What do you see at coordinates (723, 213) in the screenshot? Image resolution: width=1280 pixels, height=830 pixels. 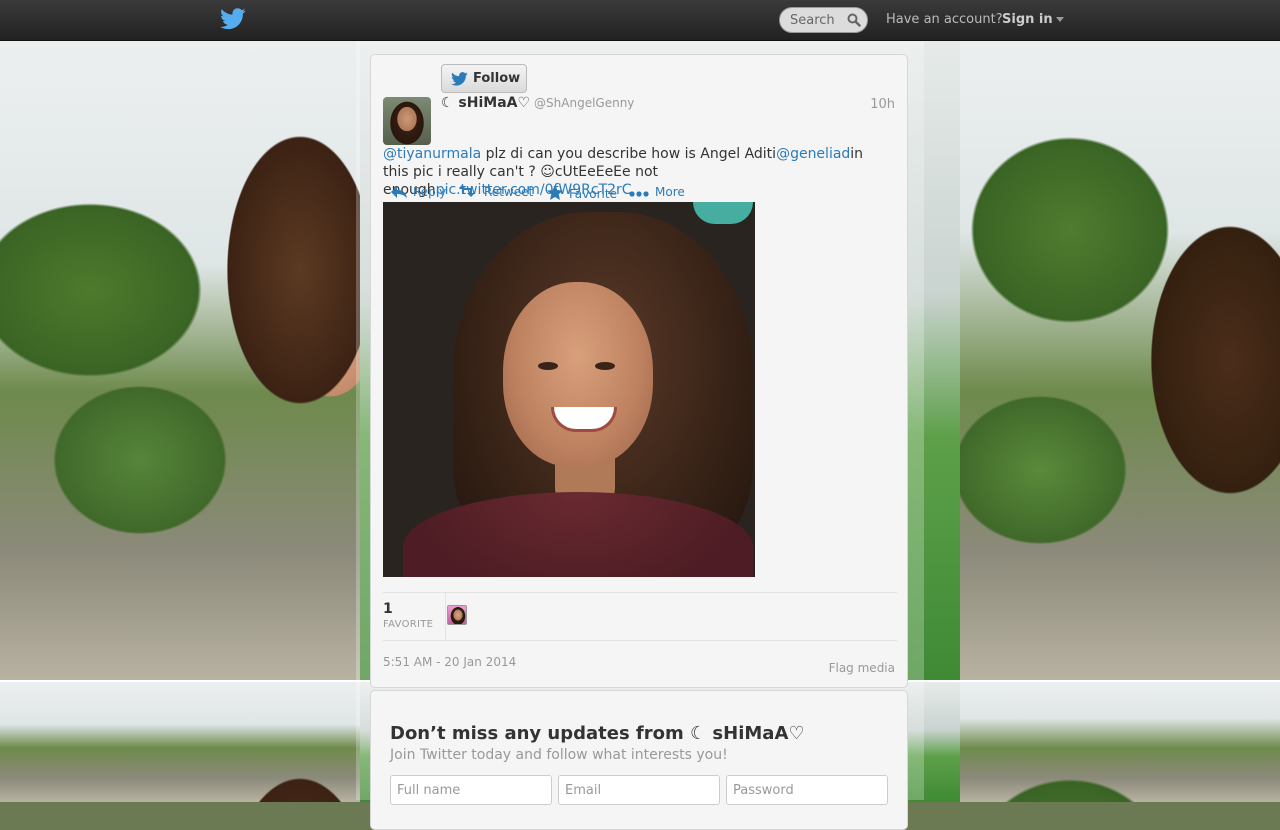 I see `media-light` at bounding box center [723, 213].